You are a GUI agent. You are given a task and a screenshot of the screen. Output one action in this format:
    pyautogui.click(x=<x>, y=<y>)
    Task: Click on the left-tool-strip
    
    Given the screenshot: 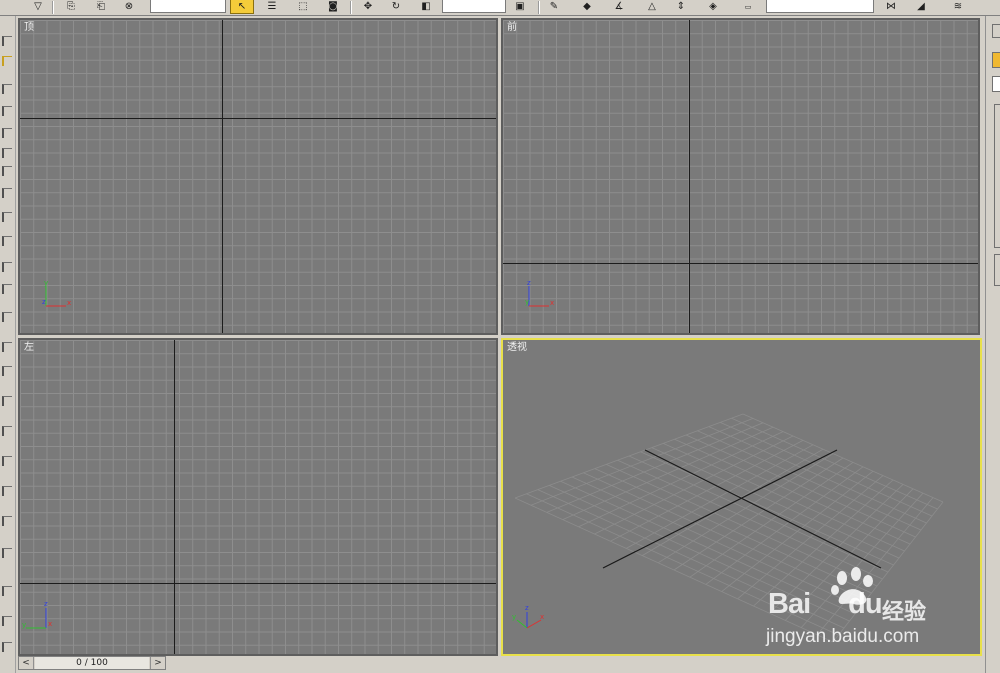 What is the action you would take?
    pyautogui.click(x=8, y=344)
    